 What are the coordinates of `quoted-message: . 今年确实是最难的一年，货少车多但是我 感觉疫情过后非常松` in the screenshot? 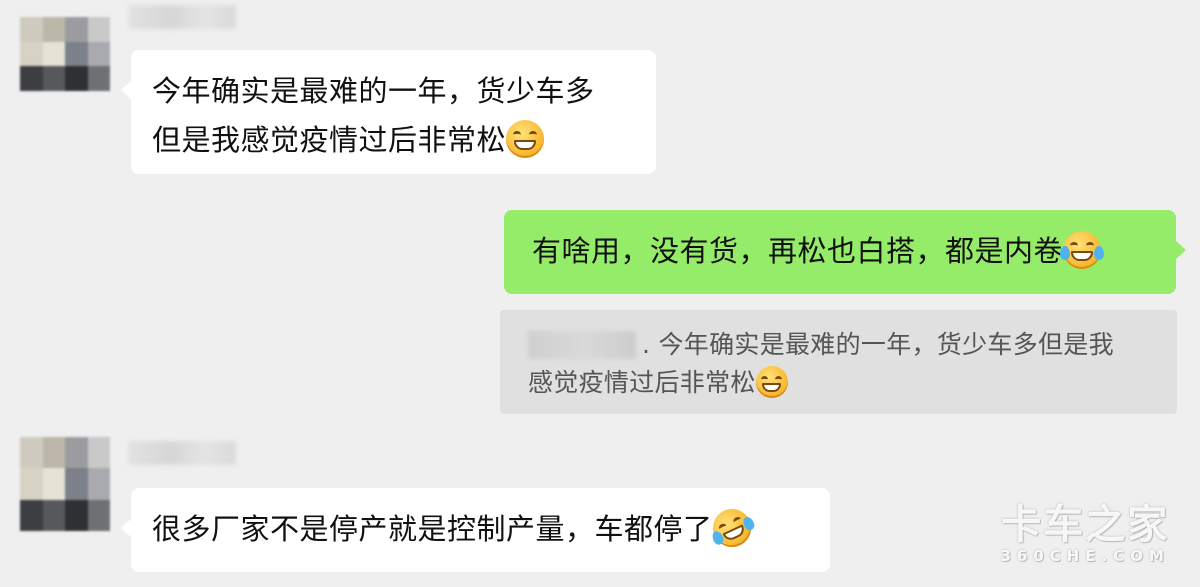 It's located at (838, 362).